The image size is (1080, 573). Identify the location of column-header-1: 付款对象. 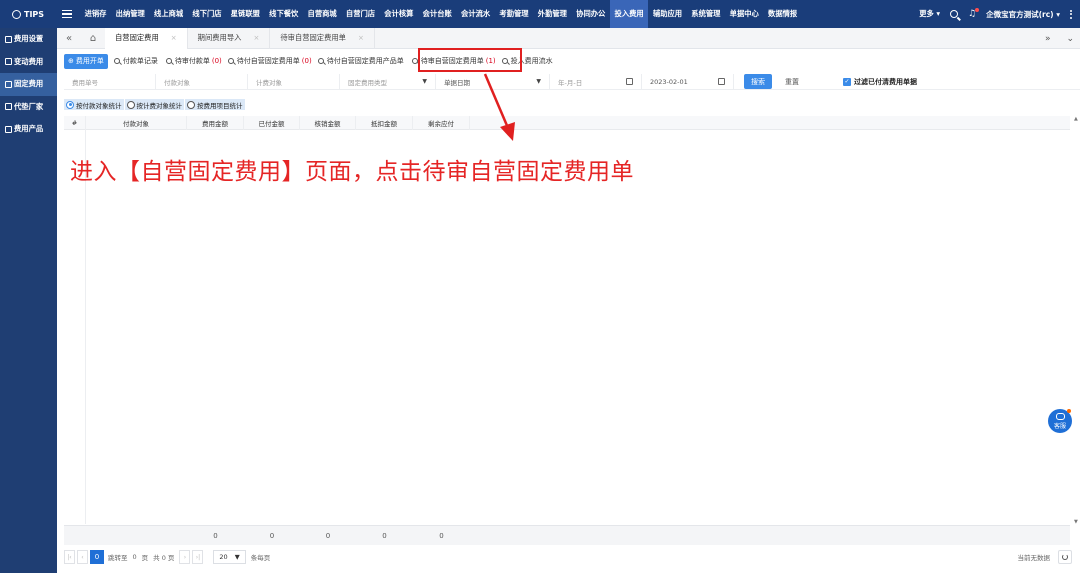
(136, 123).